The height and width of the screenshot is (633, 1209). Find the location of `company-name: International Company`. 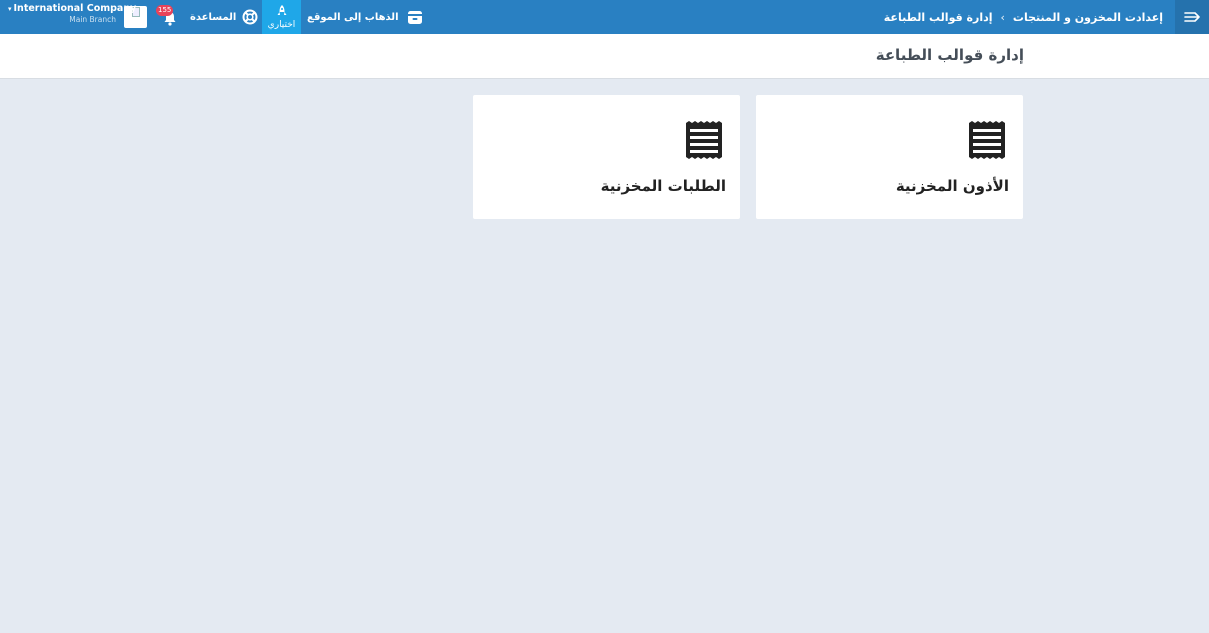

company-name: International Company is located at coordinates (75, 8).